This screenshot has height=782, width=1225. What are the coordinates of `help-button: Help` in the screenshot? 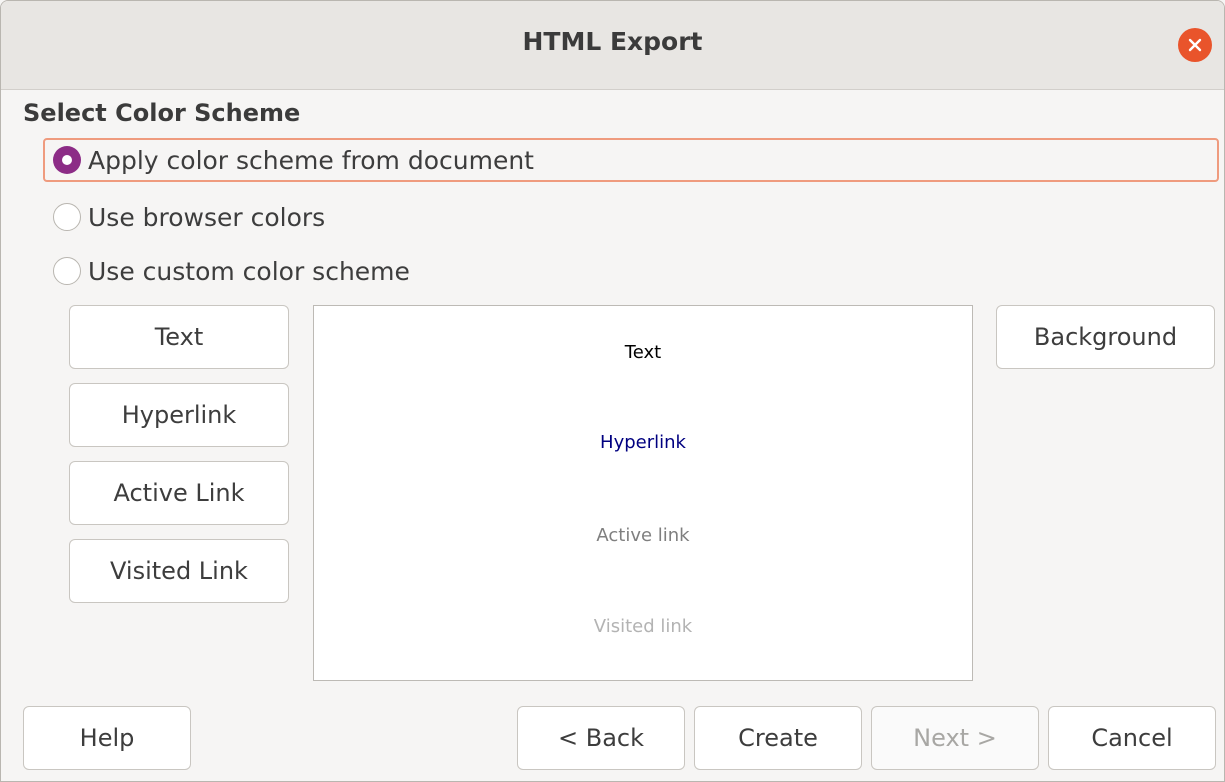 It's located at (107, 738).